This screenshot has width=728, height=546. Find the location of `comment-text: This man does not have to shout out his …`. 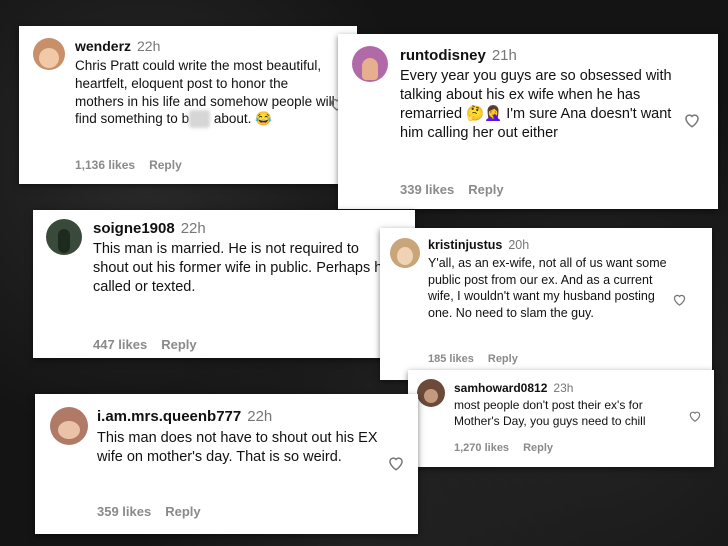

comment-text: This man does not have to shout out his … is located at coordinates (237, 448).